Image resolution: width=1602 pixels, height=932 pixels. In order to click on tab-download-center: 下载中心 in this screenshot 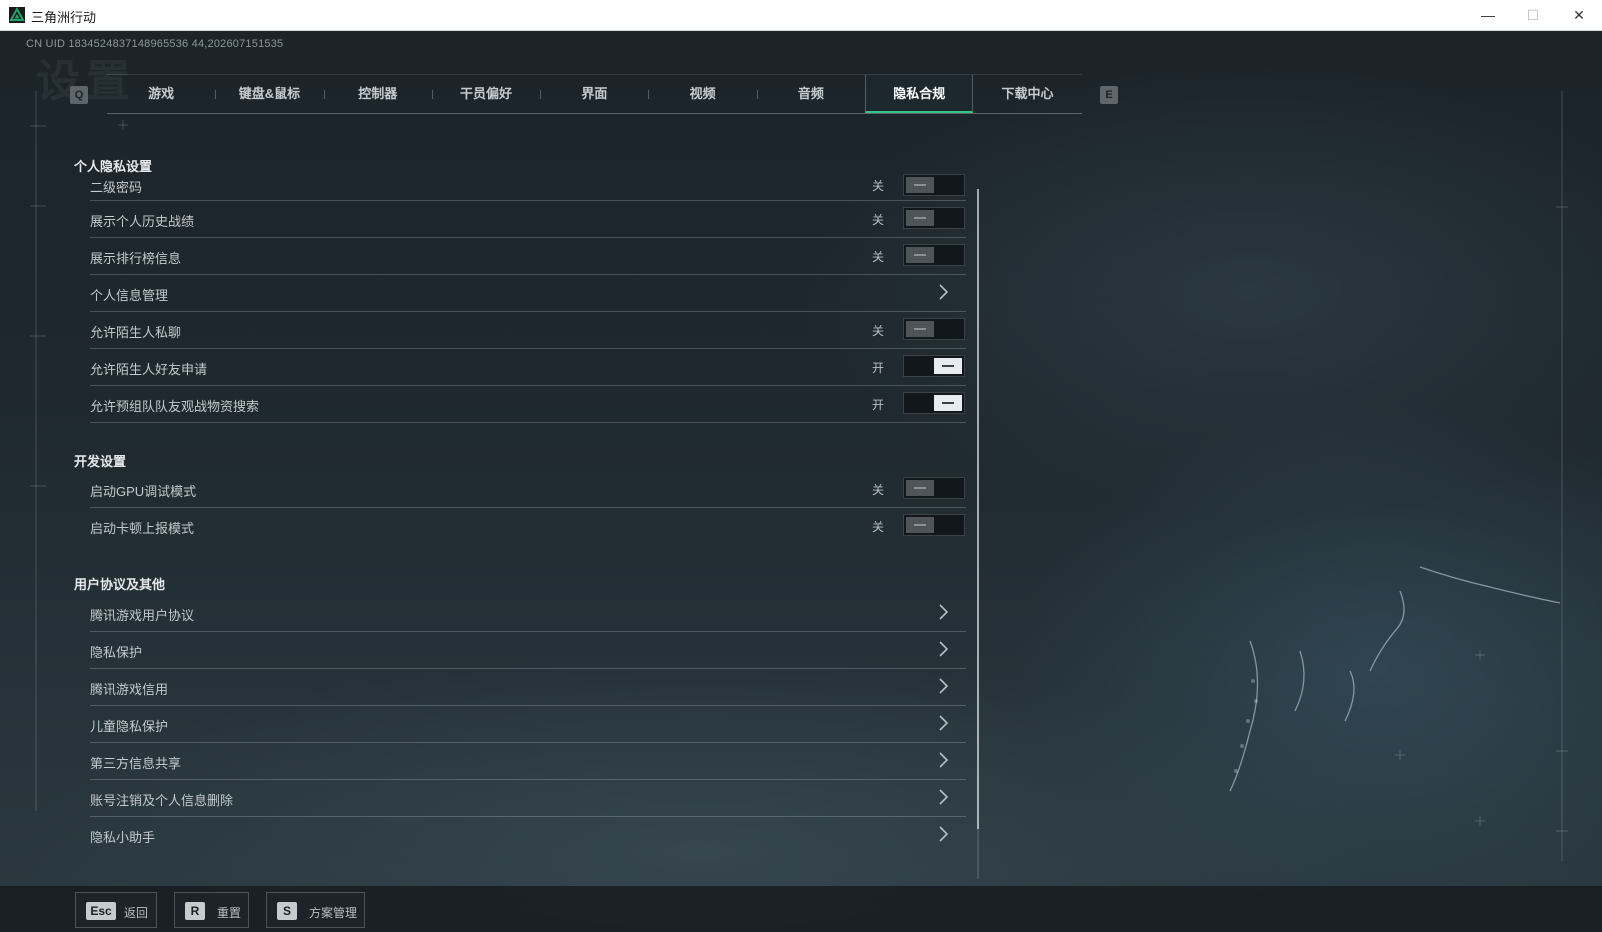, I will do `click(1027, 94)`.